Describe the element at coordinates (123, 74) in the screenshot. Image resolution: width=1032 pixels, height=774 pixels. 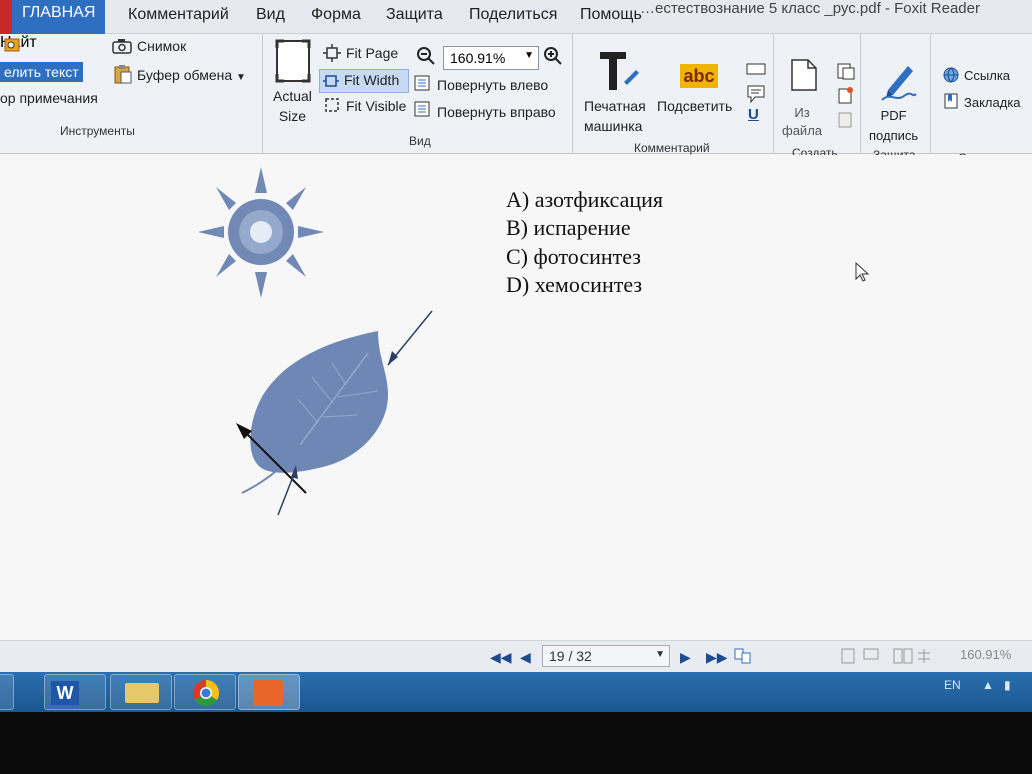
I see `clipboard-icon` at that location.